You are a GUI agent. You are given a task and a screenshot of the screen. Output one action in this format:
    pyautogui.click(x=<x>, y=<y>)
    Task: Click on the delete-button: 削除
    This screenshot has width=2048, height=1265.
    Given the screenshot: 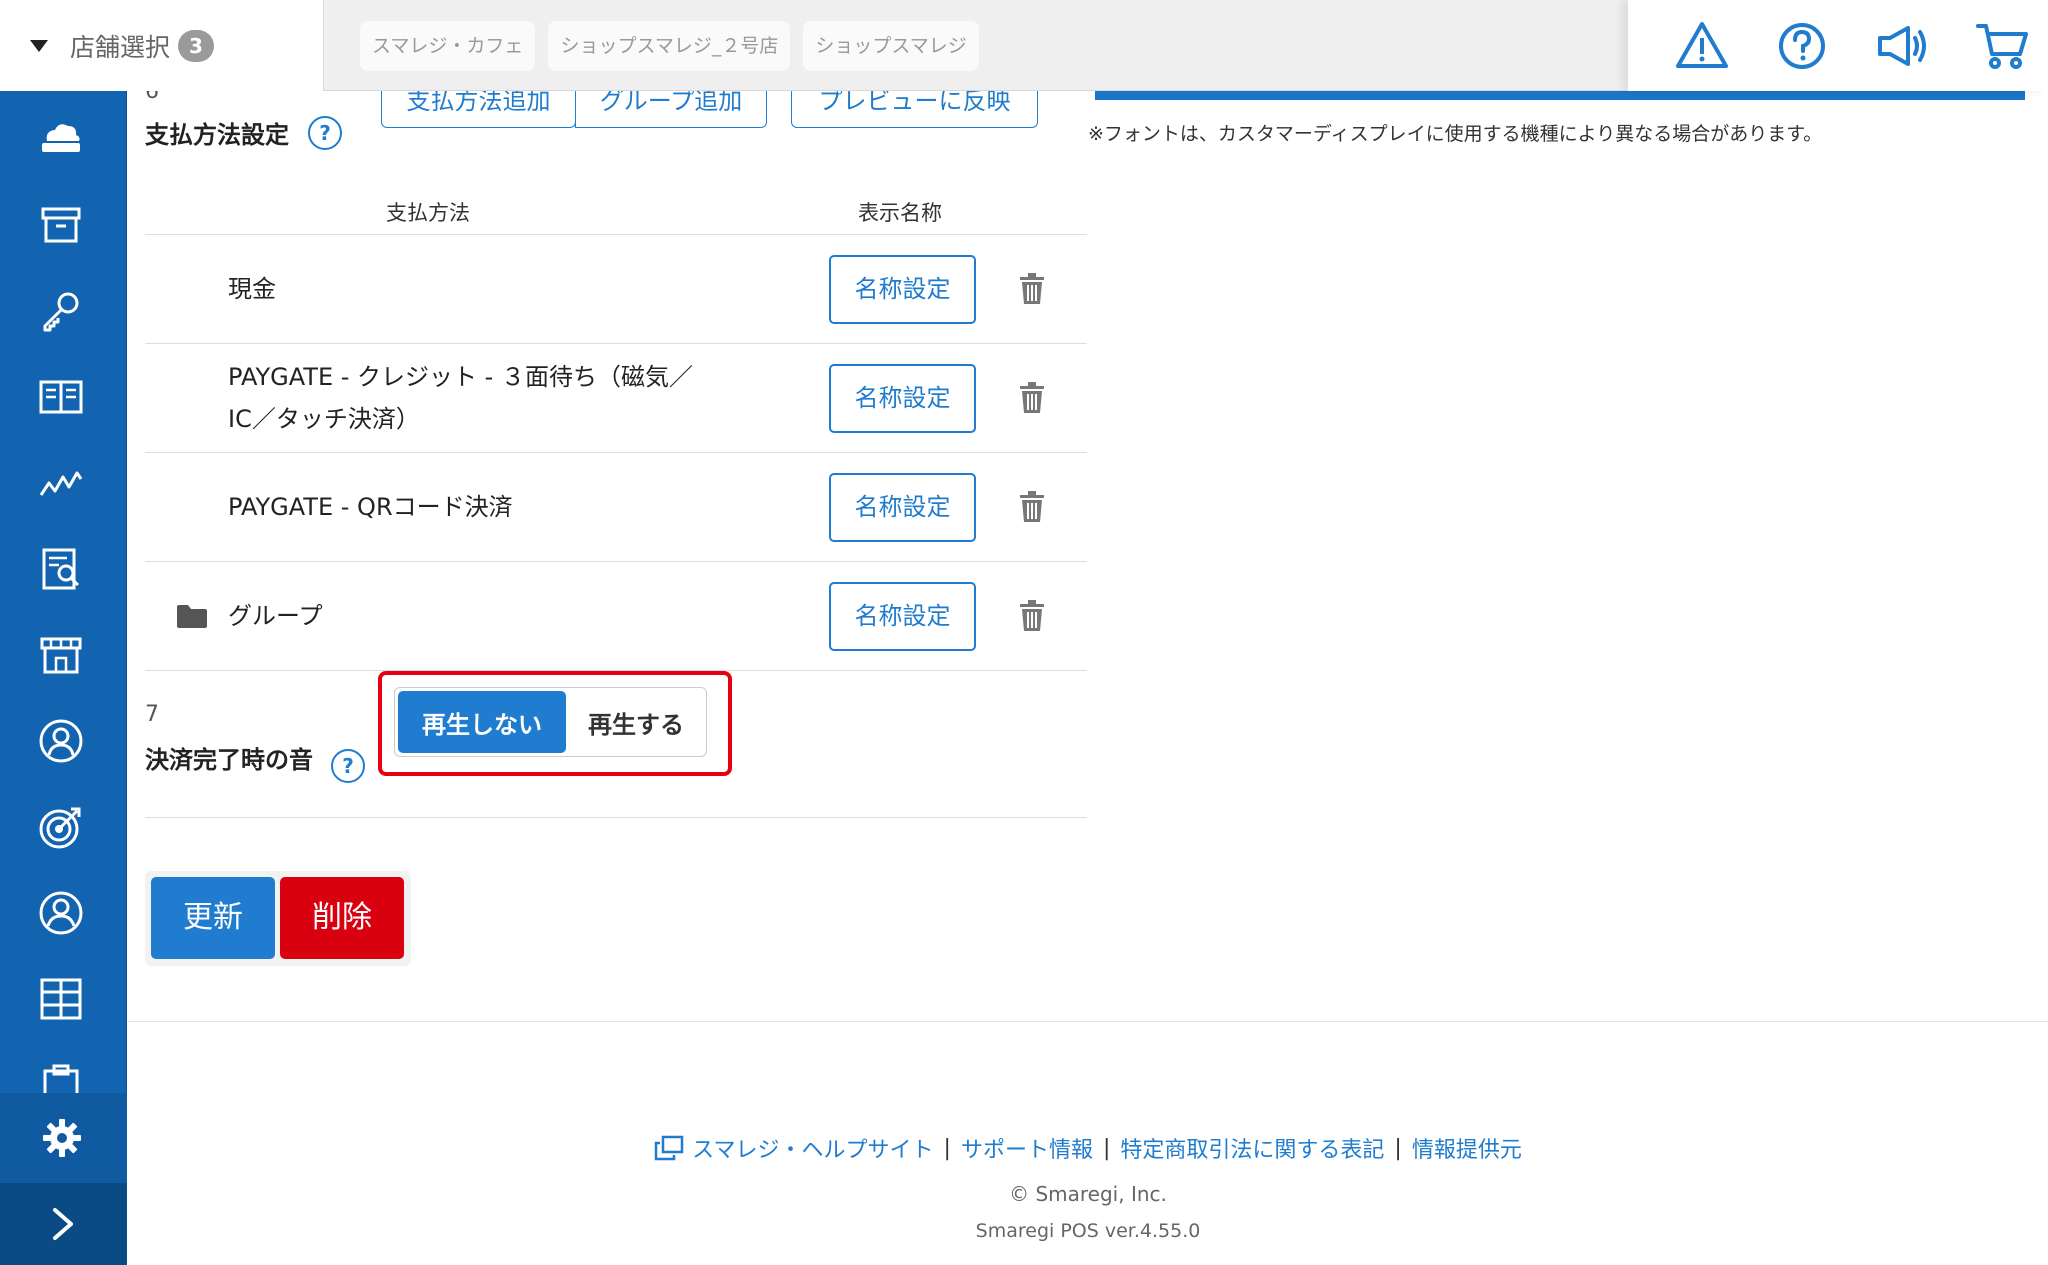 What is the action you would take?
    pyautogui.click(x=342, y=918)
    